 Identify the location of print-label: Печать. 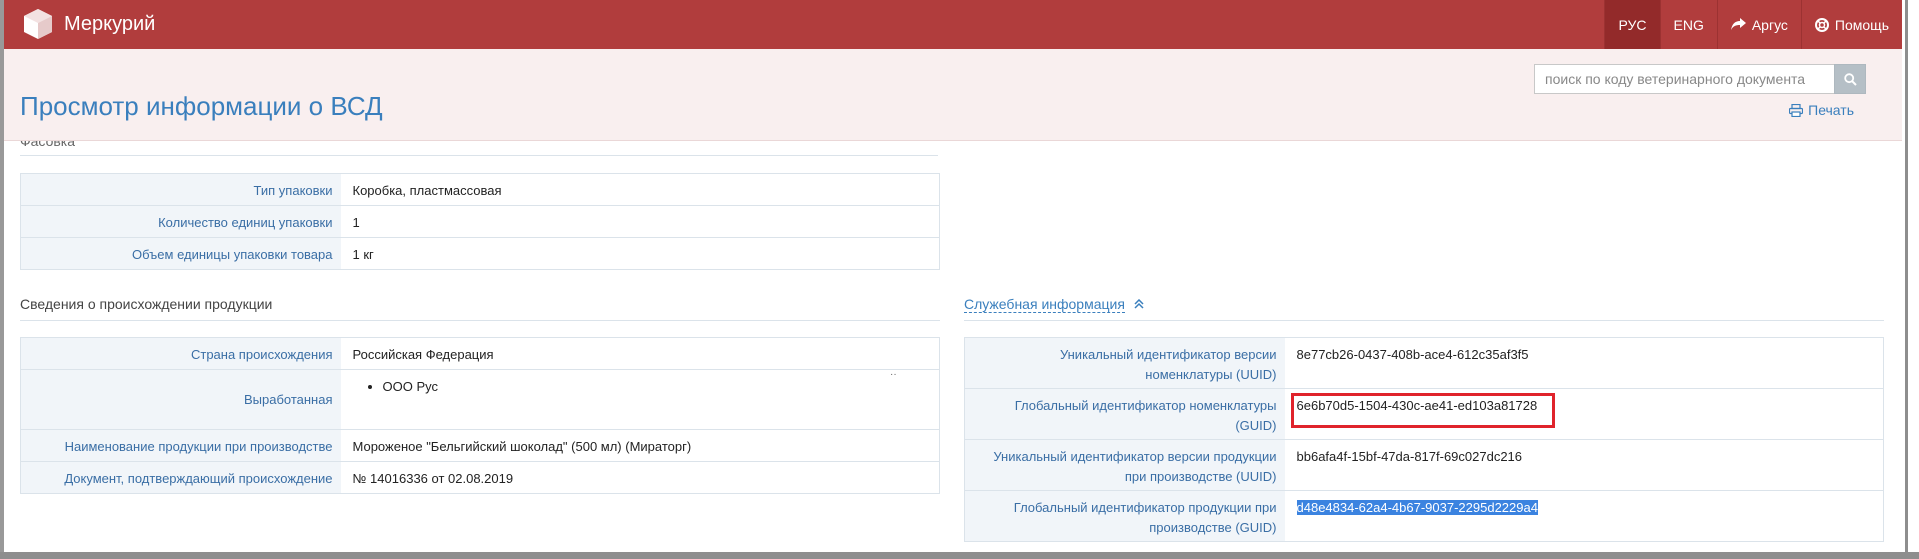
(1831, 110).